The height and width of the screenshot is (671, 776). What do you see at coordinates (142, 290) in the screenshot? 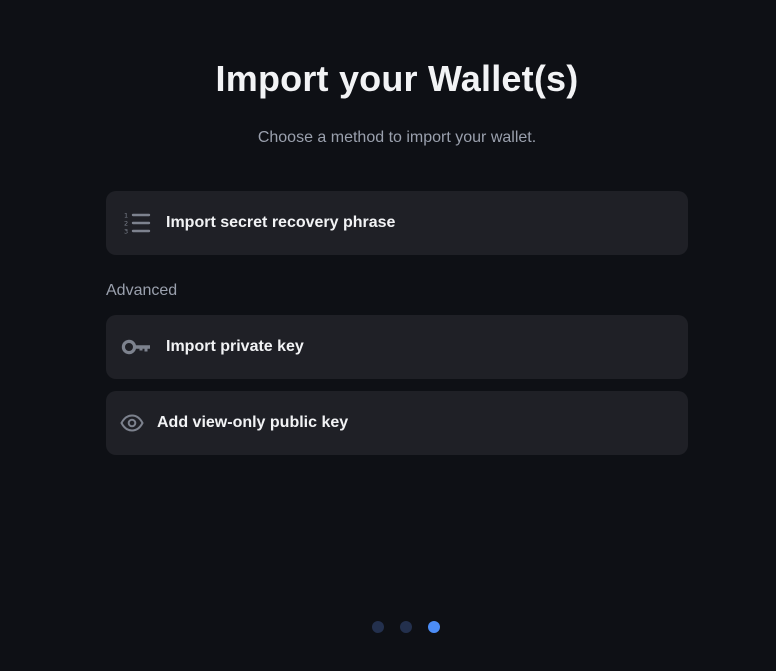
I see `advanced-section-label: Advanced` at bounding box center [142, 290].